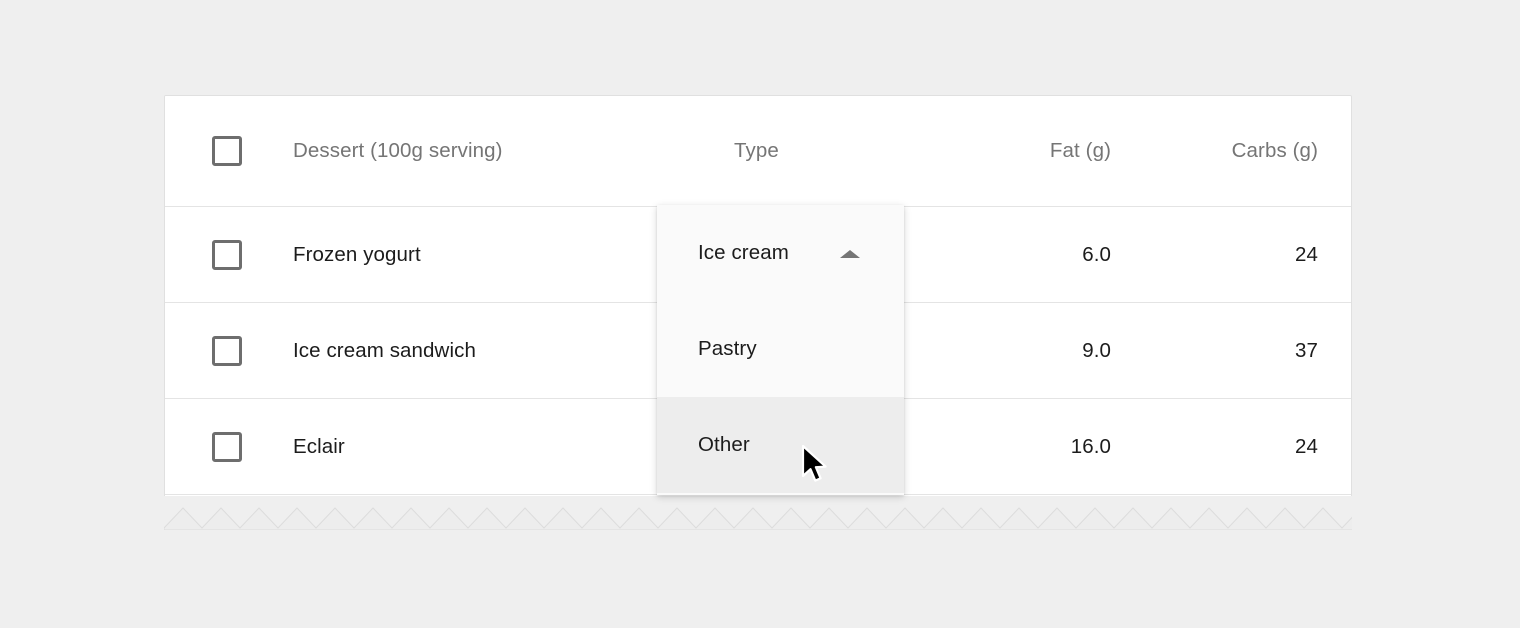 The image size is (1520, 628). Describe the element at coordinates (1274, 150) in the screenshot. I see `column-header-carbs: Carbs (g)` at that location.